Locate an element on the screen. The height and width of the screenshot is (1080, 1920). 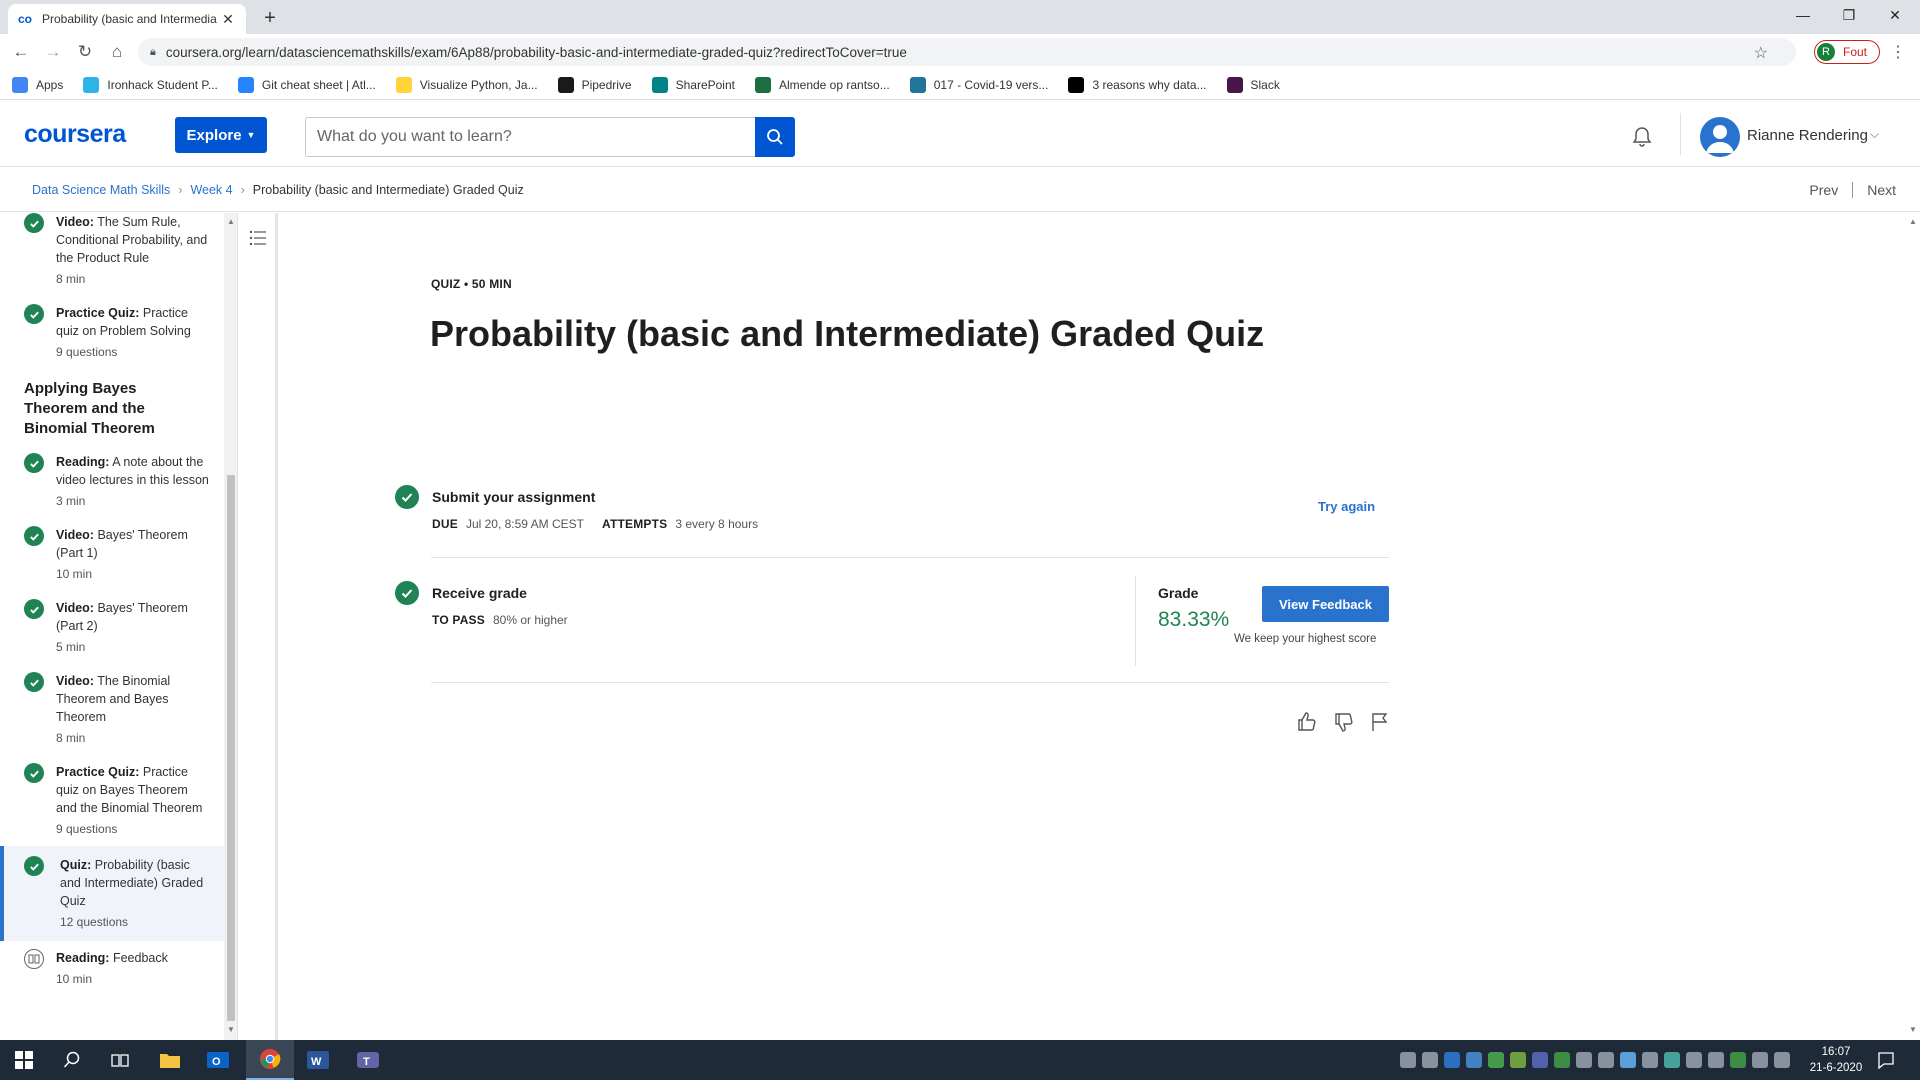
bookmark-item: SharePoint is located at coordinates (693, 84).